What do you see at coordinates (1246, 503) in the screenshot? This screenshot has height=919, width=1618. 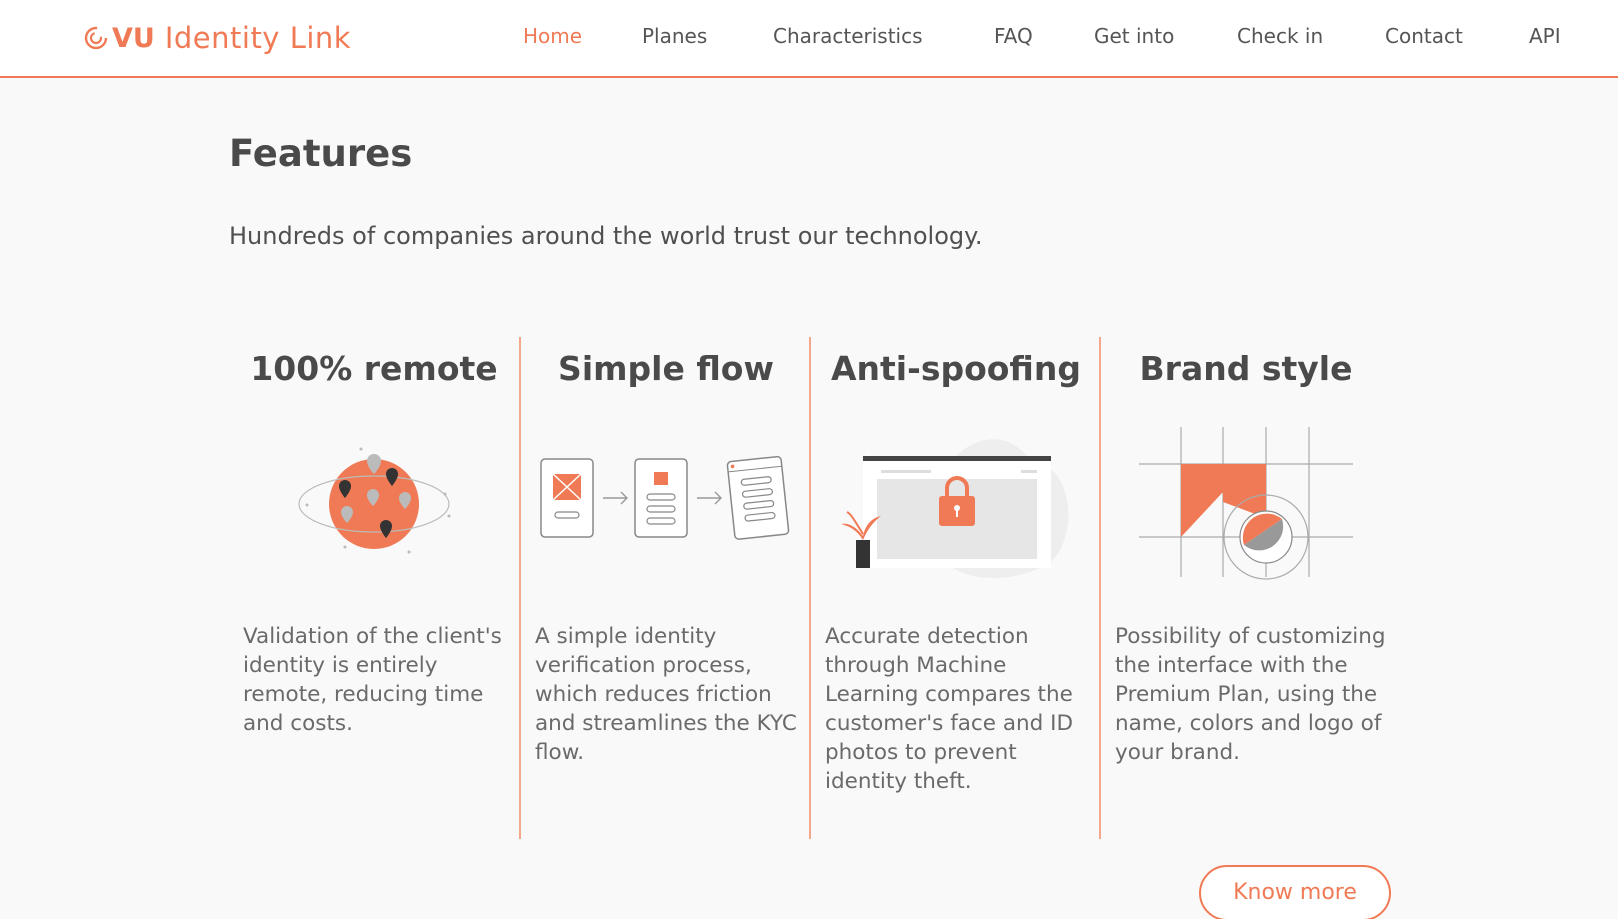 I see `brand-shapes-icon` at bounding box center [1246, 503].